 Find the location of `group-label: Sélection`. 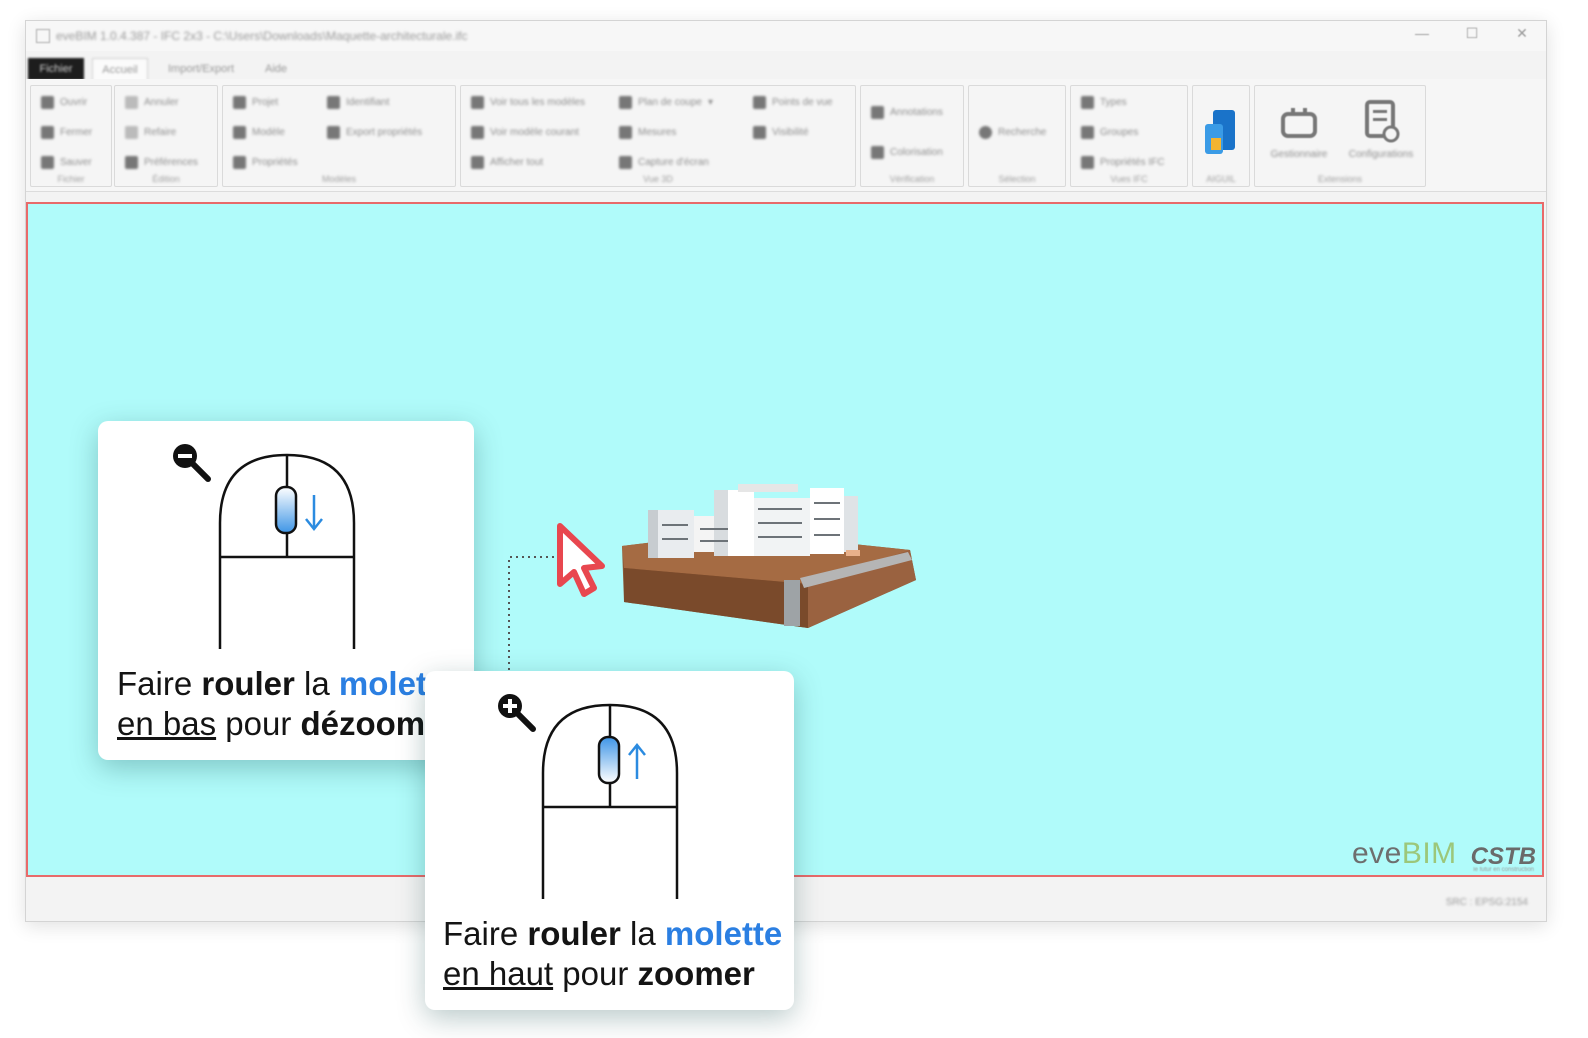

group-label: Sélection is located at coordinates (1017, 179).